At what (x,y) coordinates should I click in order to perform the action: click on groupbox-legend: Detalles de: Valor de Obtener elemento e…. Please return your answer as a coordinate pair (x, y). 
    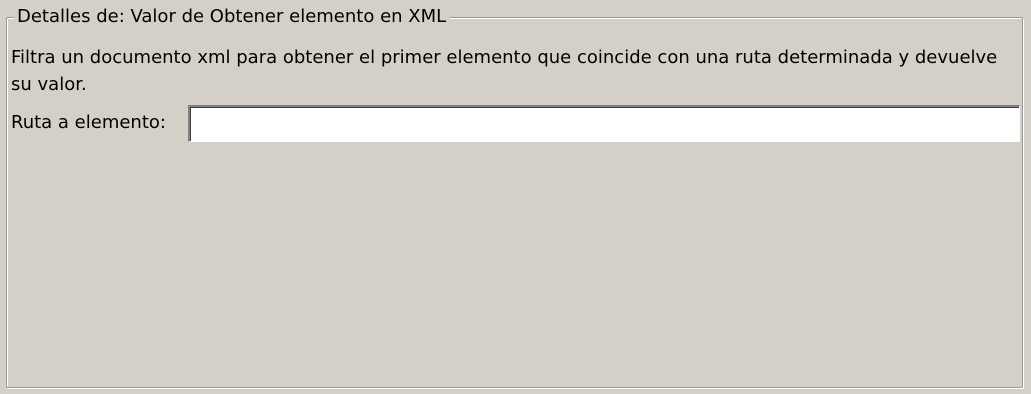
    Looking at the image, I should click on (232, 17).